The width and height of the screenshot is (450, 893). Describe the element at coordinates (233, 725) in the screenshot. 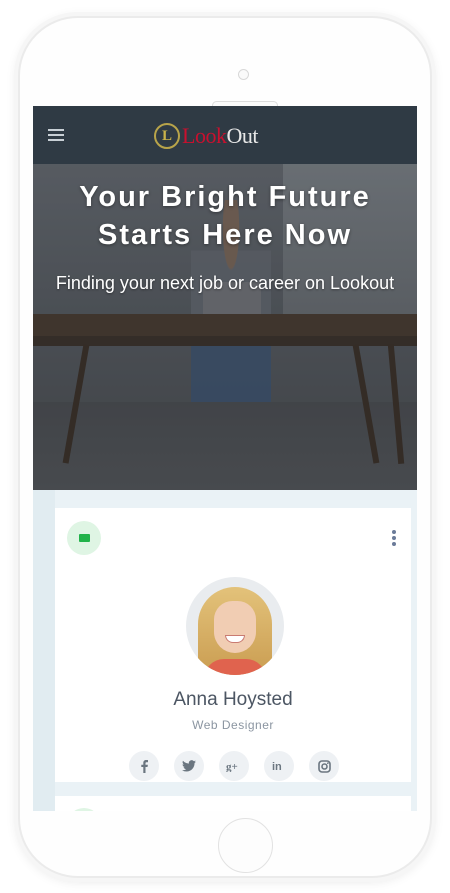

I see `profile-role: Web Designer` at that location.